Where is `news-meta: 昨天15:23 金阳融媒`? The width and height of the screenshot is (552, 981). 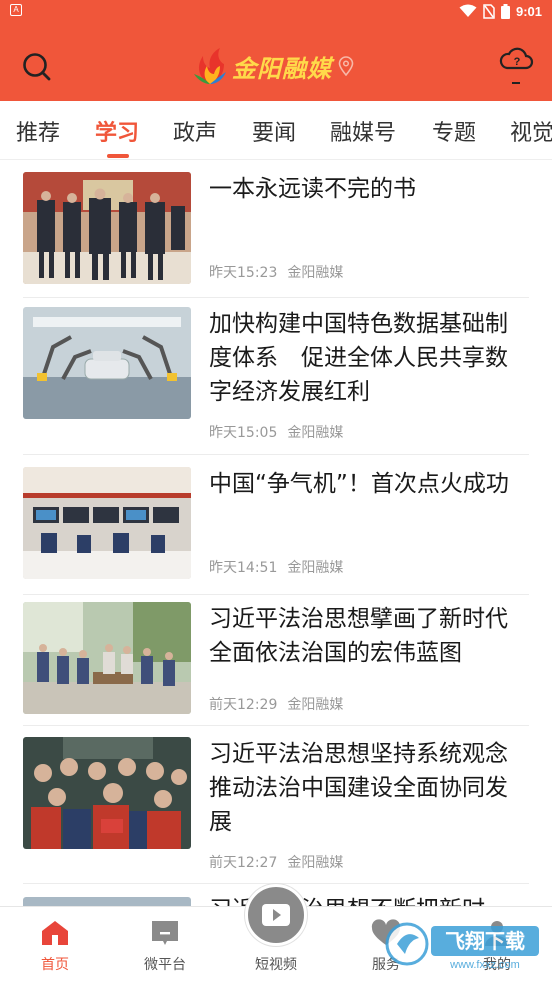
news-meta: 昨天15:23 金阳融媒 is located at coordinates (276, 272).